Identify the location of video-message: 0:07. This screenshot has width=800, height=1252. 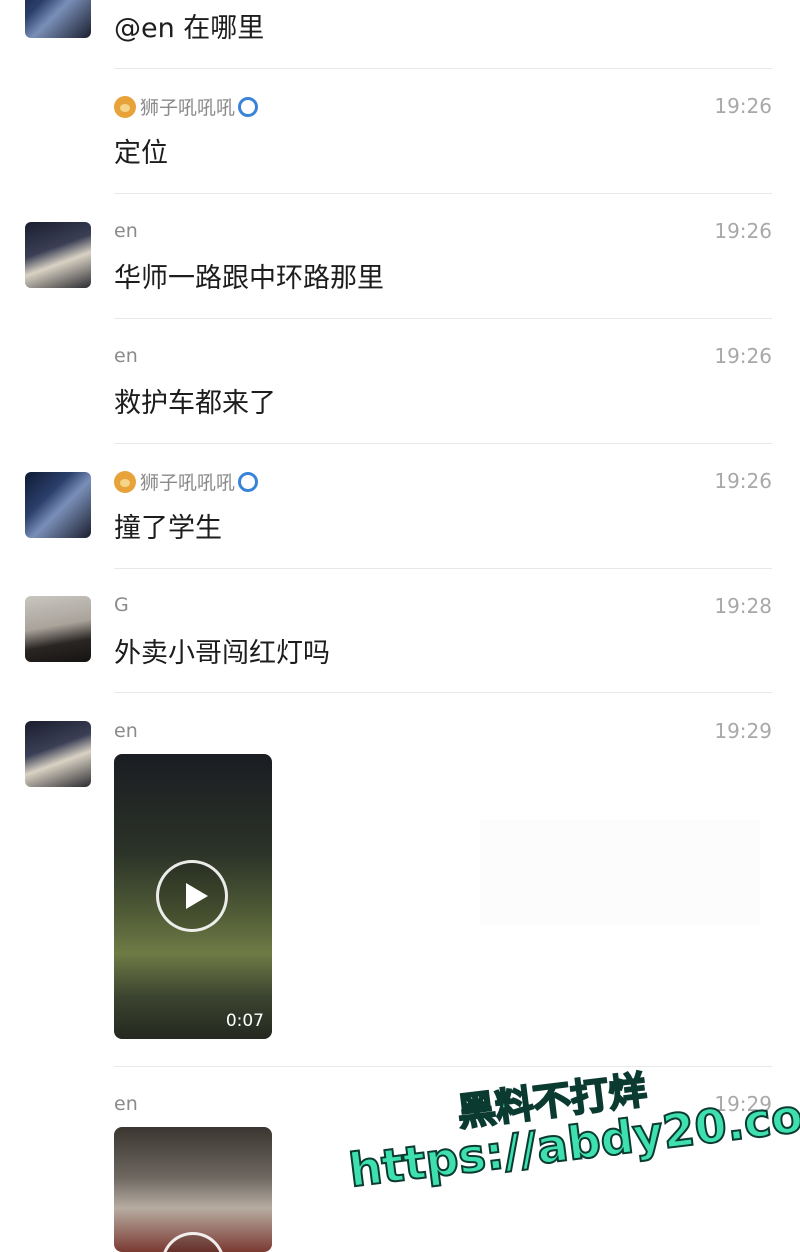
(193, 896).